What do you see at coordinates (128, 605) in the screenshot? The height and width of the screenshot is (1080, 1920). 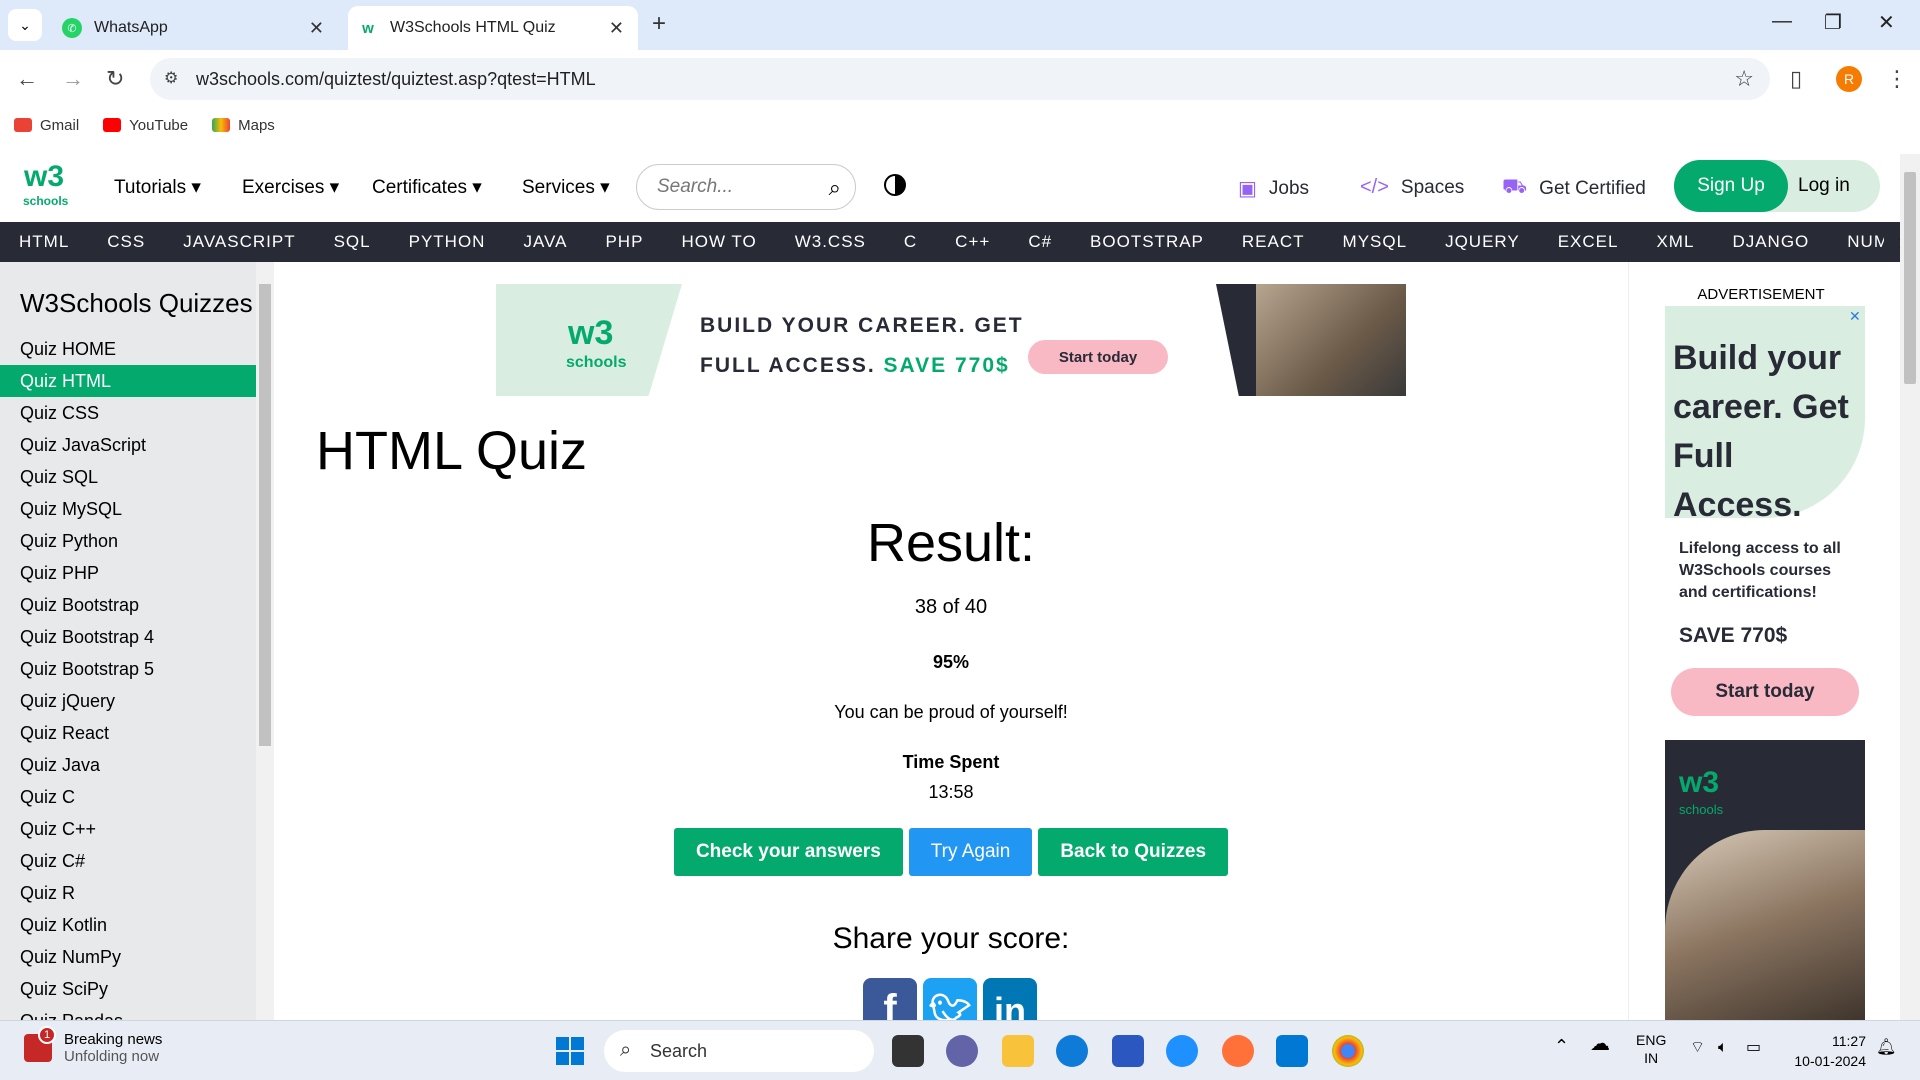 I see `sidebar-item: Quiz Bootstrap` at bounding box center [128, 605].